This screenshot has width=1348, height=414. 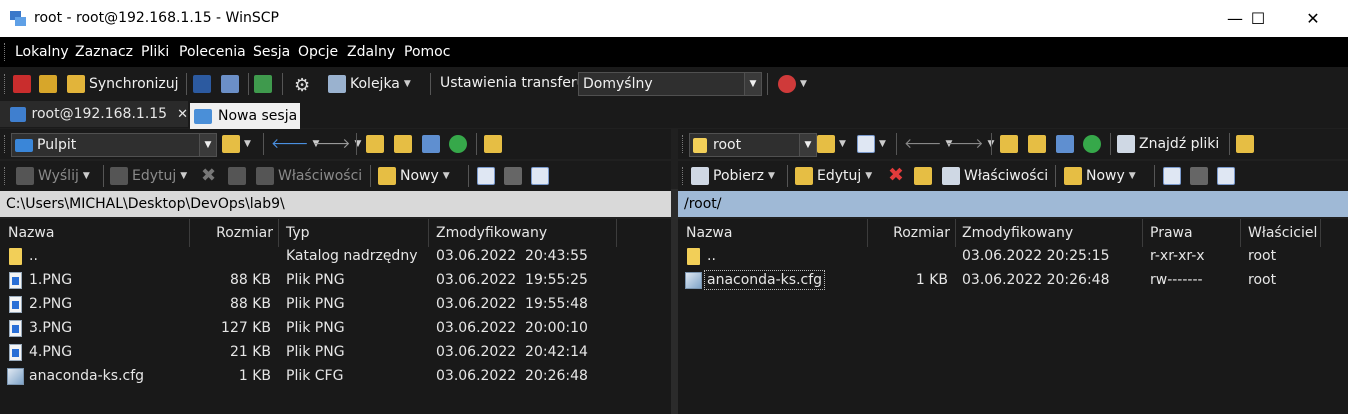 I want to click on left-parent-dir-button, so click(x=375, y=144).